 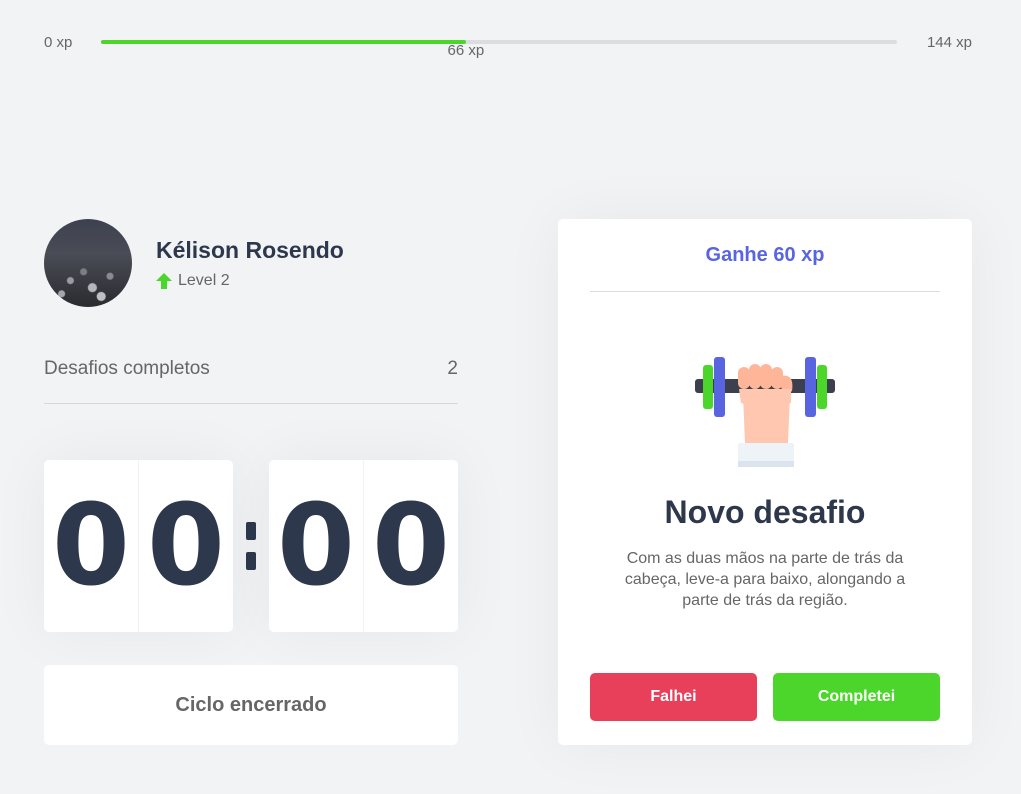 I want to click on separator-dot-bottom, so click(x=251, y=561).